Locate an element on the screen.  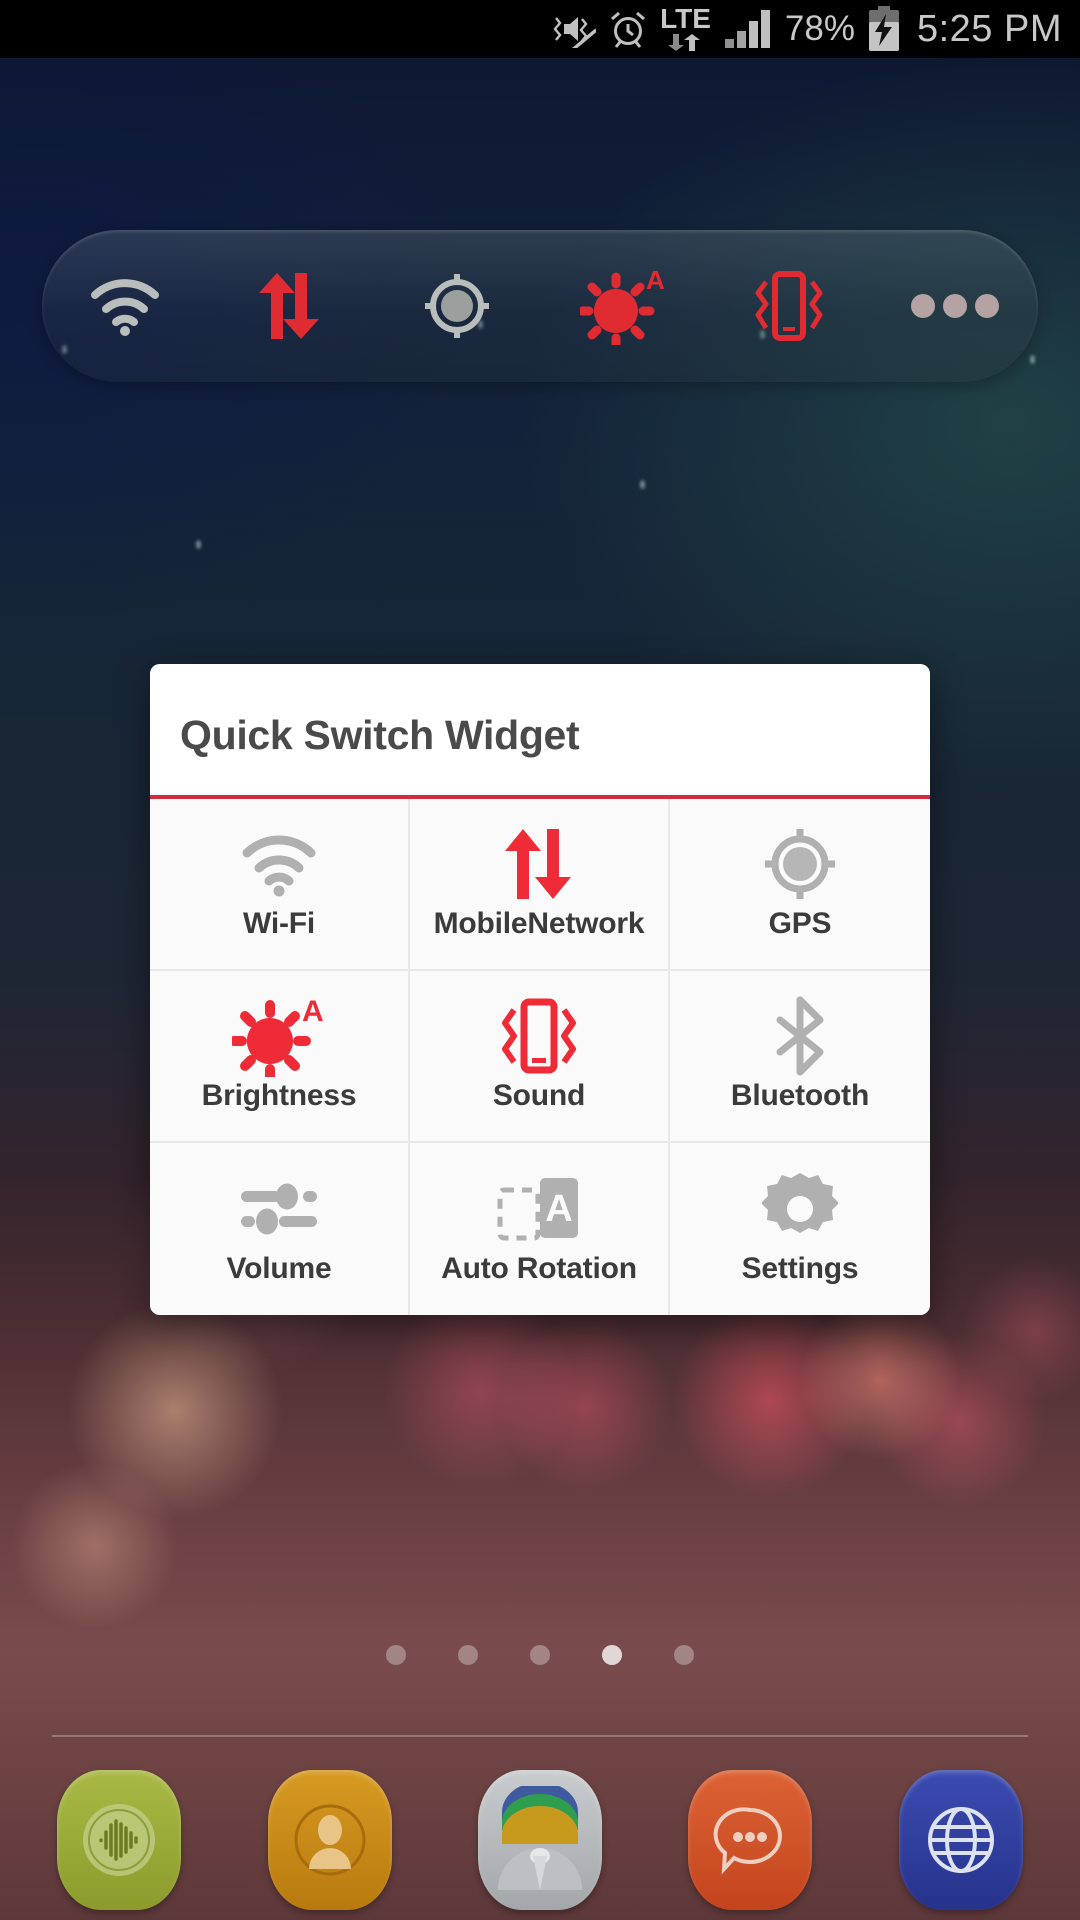
vibrate-mute-icon is located at coordinates (574, 29).